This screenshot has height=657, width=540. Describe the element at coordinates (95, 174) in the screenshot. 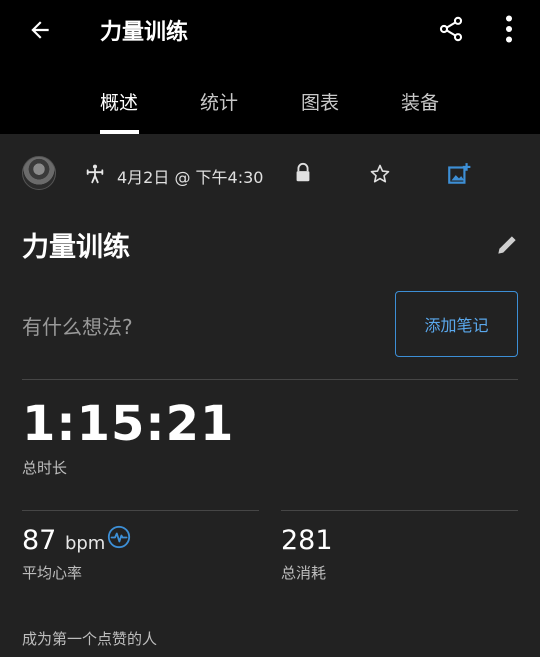

I see `strength-training-icon` at that location.